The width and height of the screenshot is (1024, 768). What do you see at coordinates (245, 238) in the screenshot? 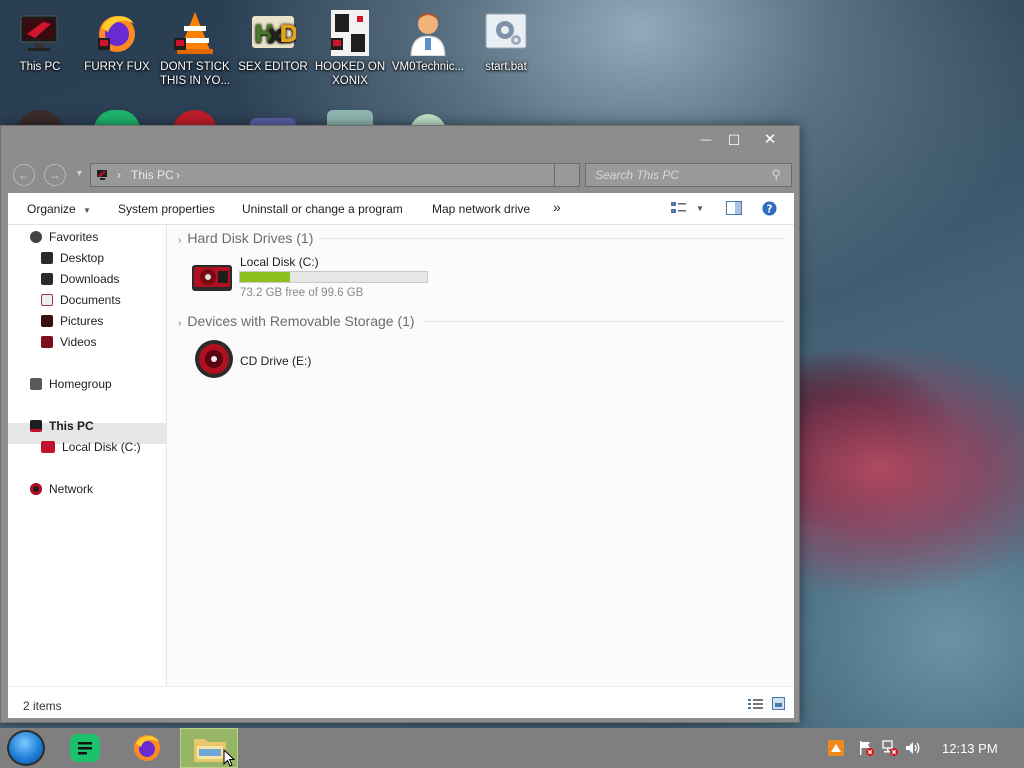
I see `group-header-hard-disks: › Hard Disk Drives (1)` at bounding box center [245, 238].